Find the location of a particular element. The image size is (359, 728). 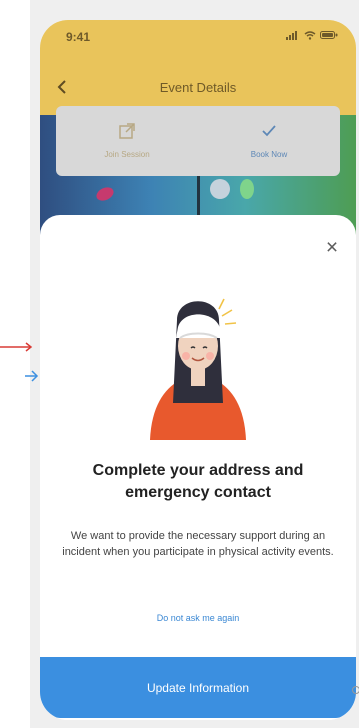

left-gutter is located at coordinates (15, 364).